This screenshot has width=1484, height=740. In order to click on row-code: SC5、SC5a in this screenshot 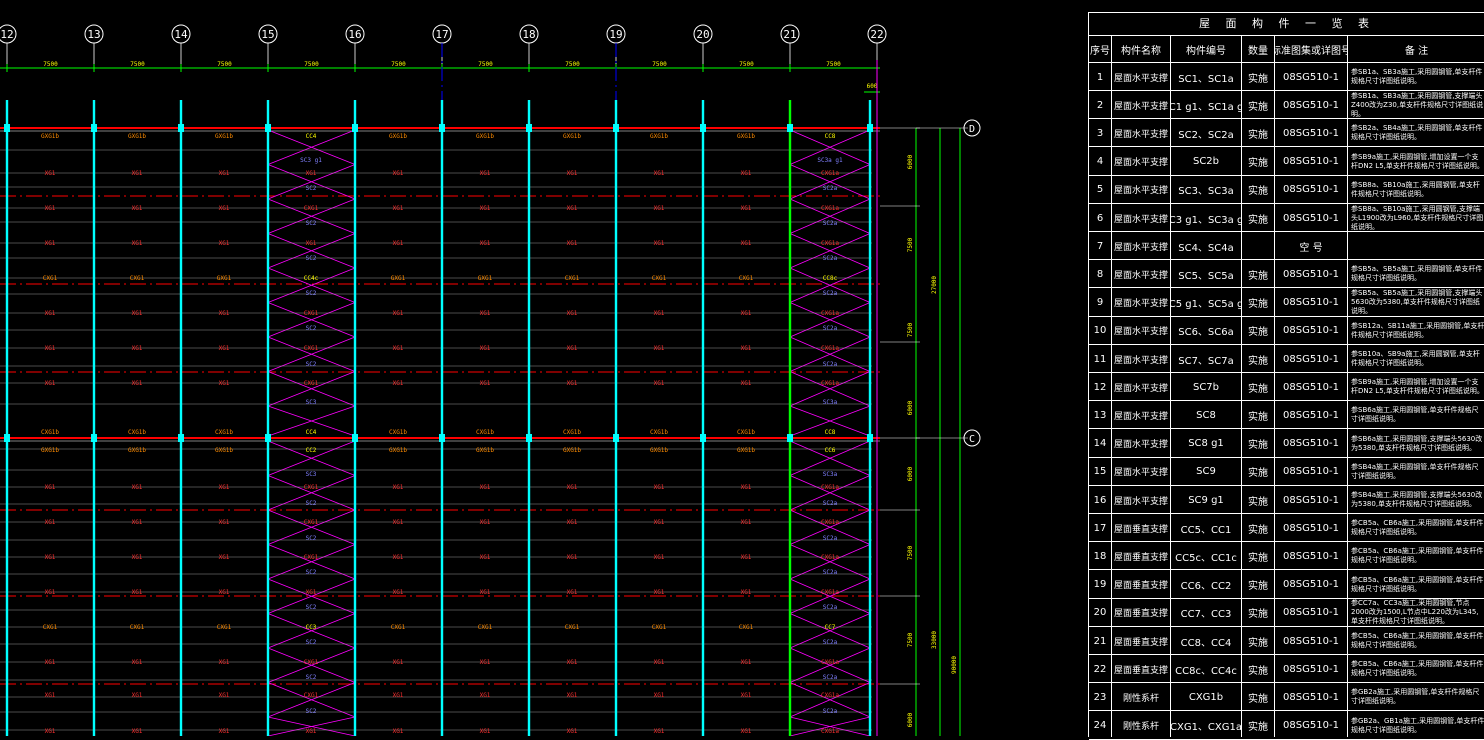, I will do `click(1206, 276)`.